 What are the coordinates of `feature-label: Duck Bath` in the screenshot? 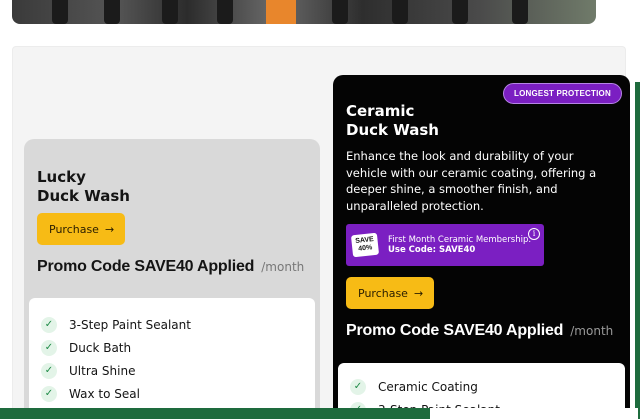 It's located at (100, 347).